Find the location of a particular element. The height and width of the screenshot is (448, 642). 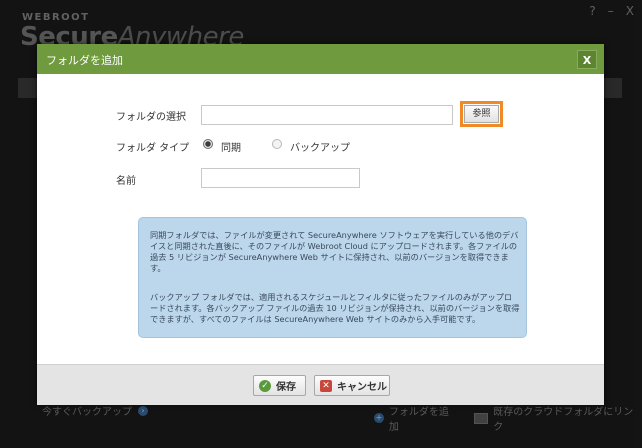

backup-radio-label: バックアップ is located at coordinates (320, 146).